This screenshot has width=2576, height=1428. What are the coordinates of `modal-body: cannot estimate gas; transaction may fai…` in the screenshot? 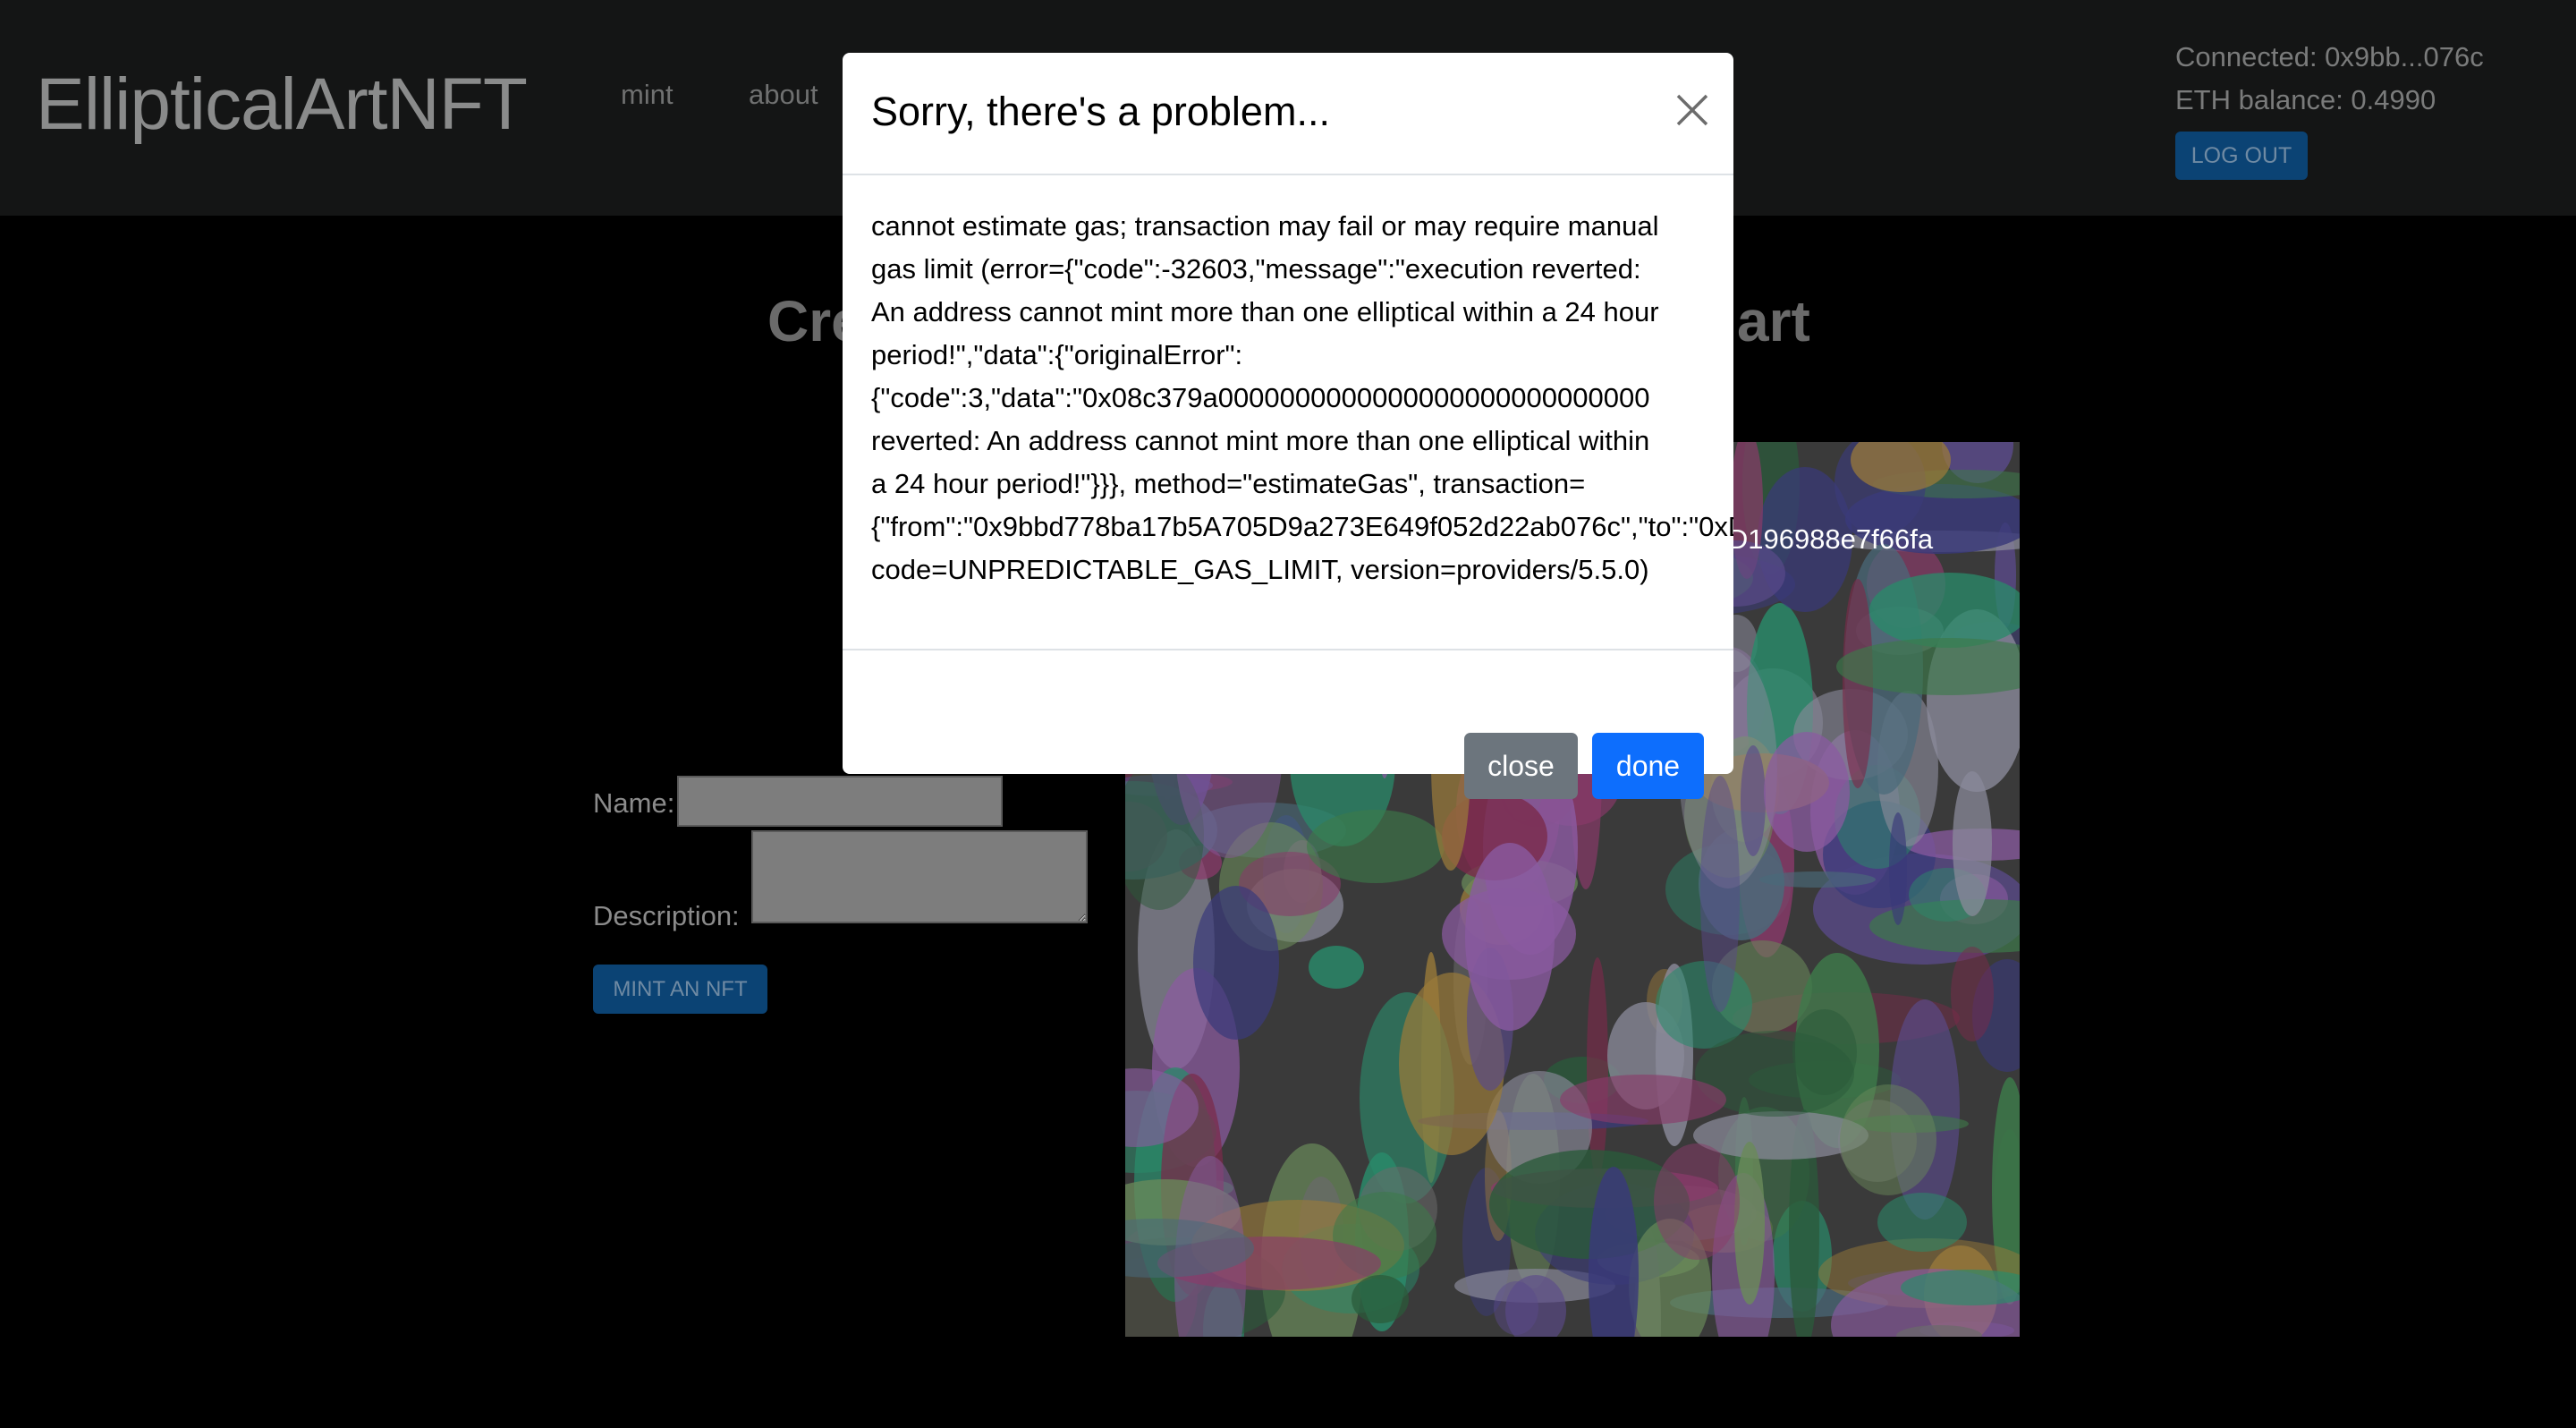 It's located at (1363, 398).